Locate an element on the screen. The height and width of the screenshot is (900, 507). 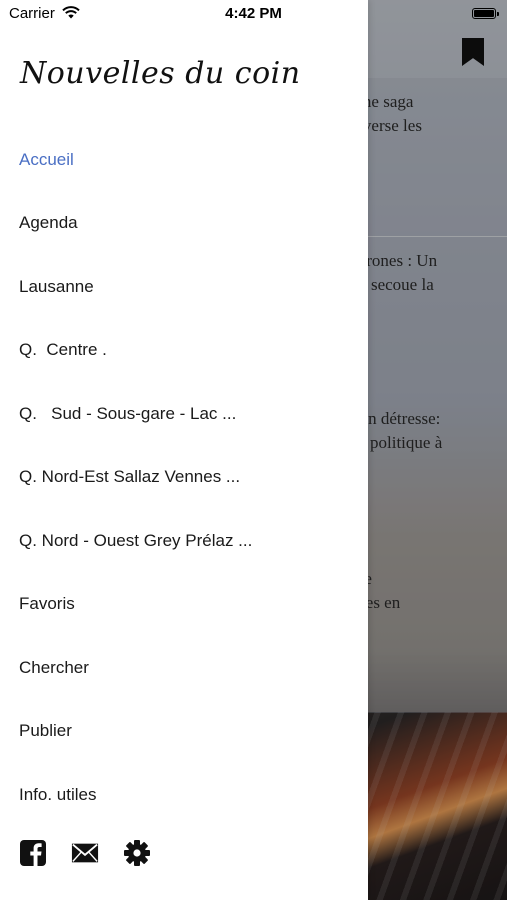
drawer-footer is located at coordinates (85, 853).